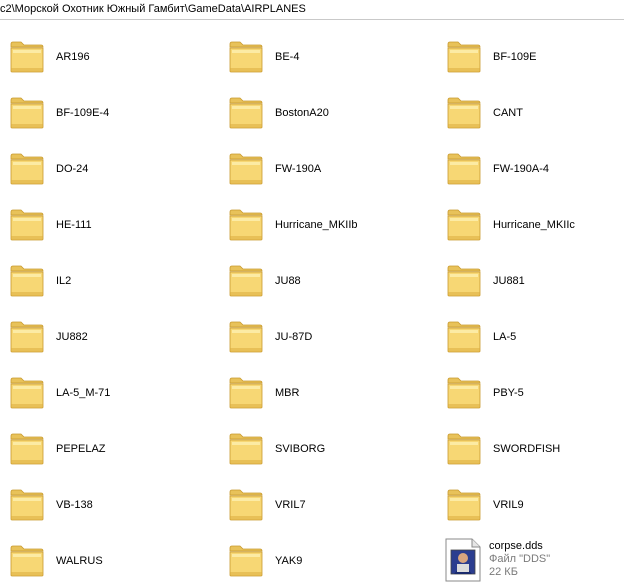 Image resolution: width=624 pixels, height=584 pixels. I want to click on folder-label: Hurricane_MKIIb, so click(316, 225).